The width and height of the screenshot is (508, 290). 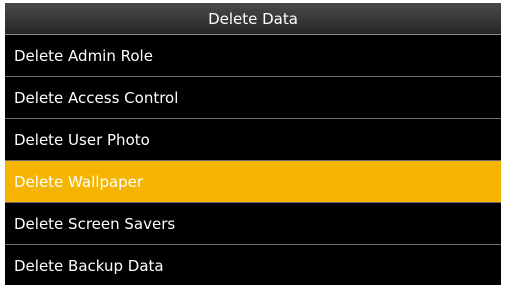 I want to click on menu-item-label: Delete User Photo, so click(x=82, y=140).